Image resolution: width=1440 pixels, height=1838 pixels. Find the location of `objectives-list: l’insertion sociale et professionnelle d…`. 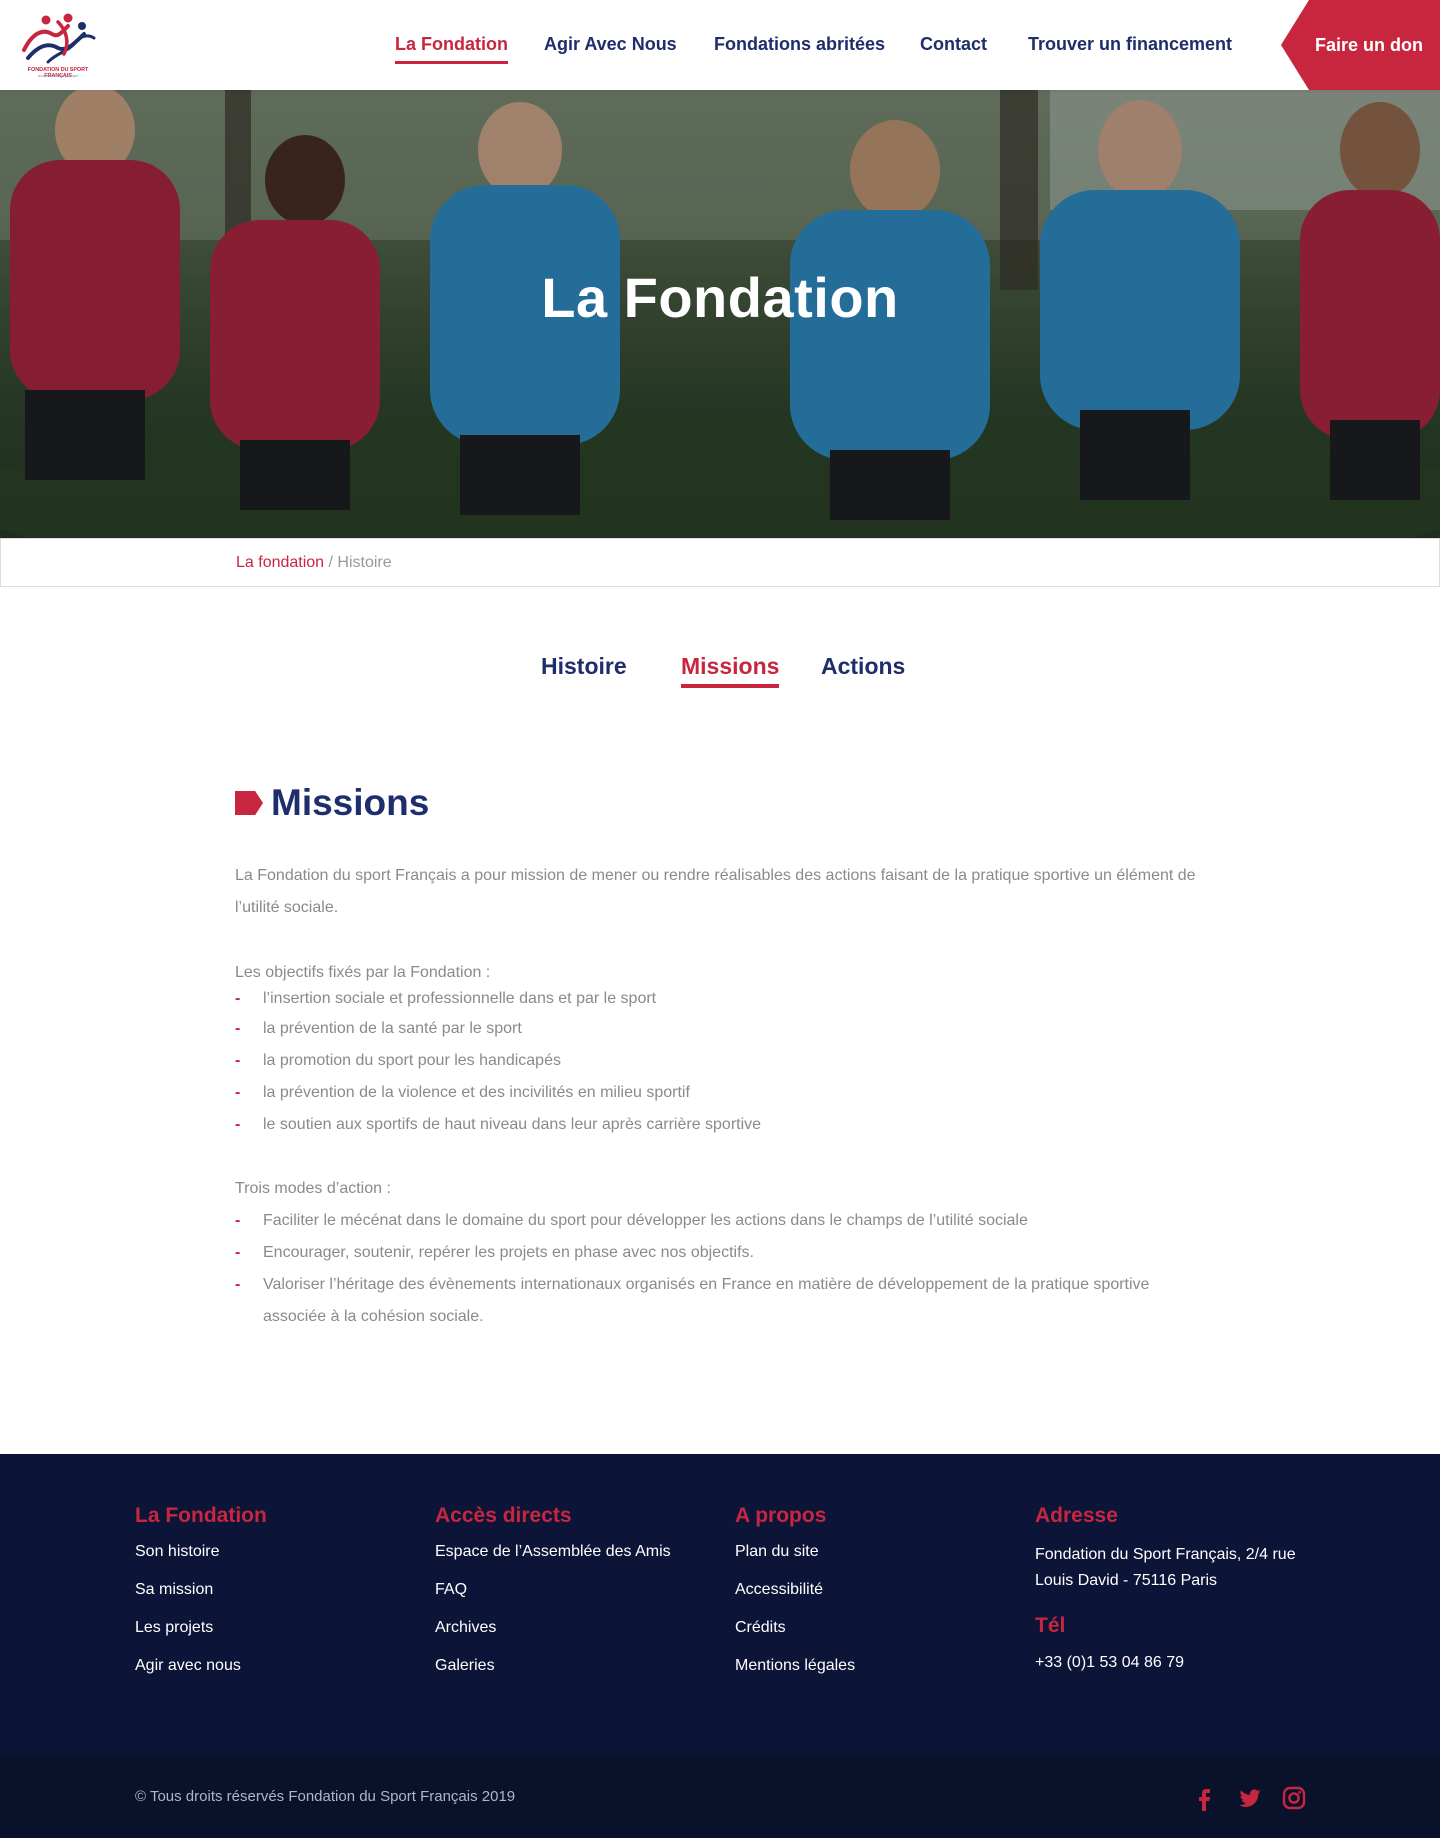

objectives-list: l’insertion sociale et professionnelle d… is located at coordinates (717, 1063).